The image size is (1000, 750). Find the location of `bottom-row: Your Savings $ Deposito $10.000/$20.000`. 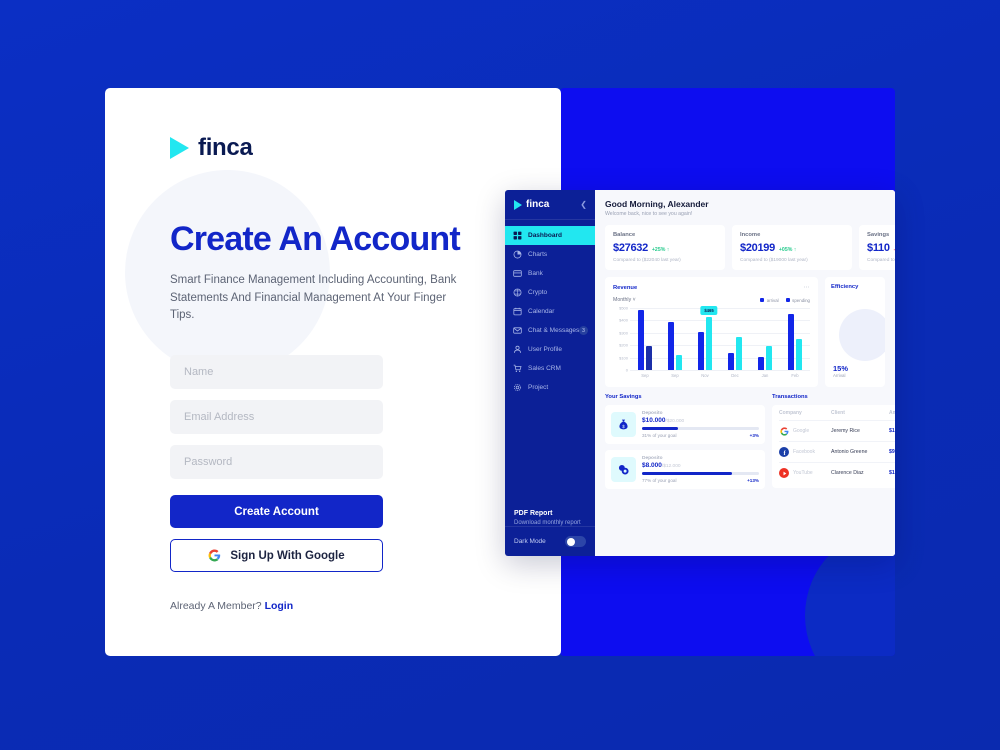

bottom-row: Your Savings $ Deposito $10.000/$20.000 is located at coordinates (750, 444).